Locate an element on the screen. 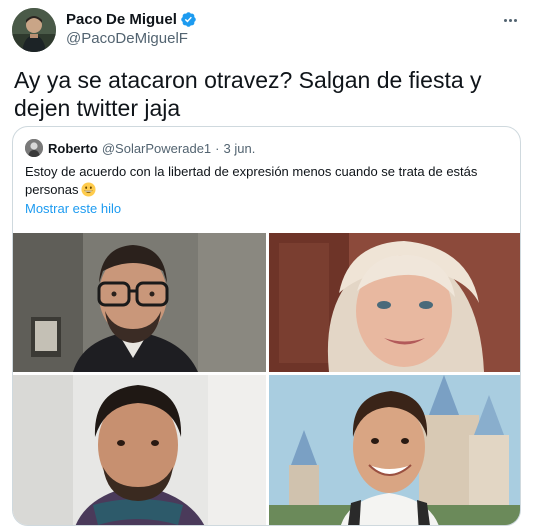  quoted-author-avatar is located at coordinates (34, 148).